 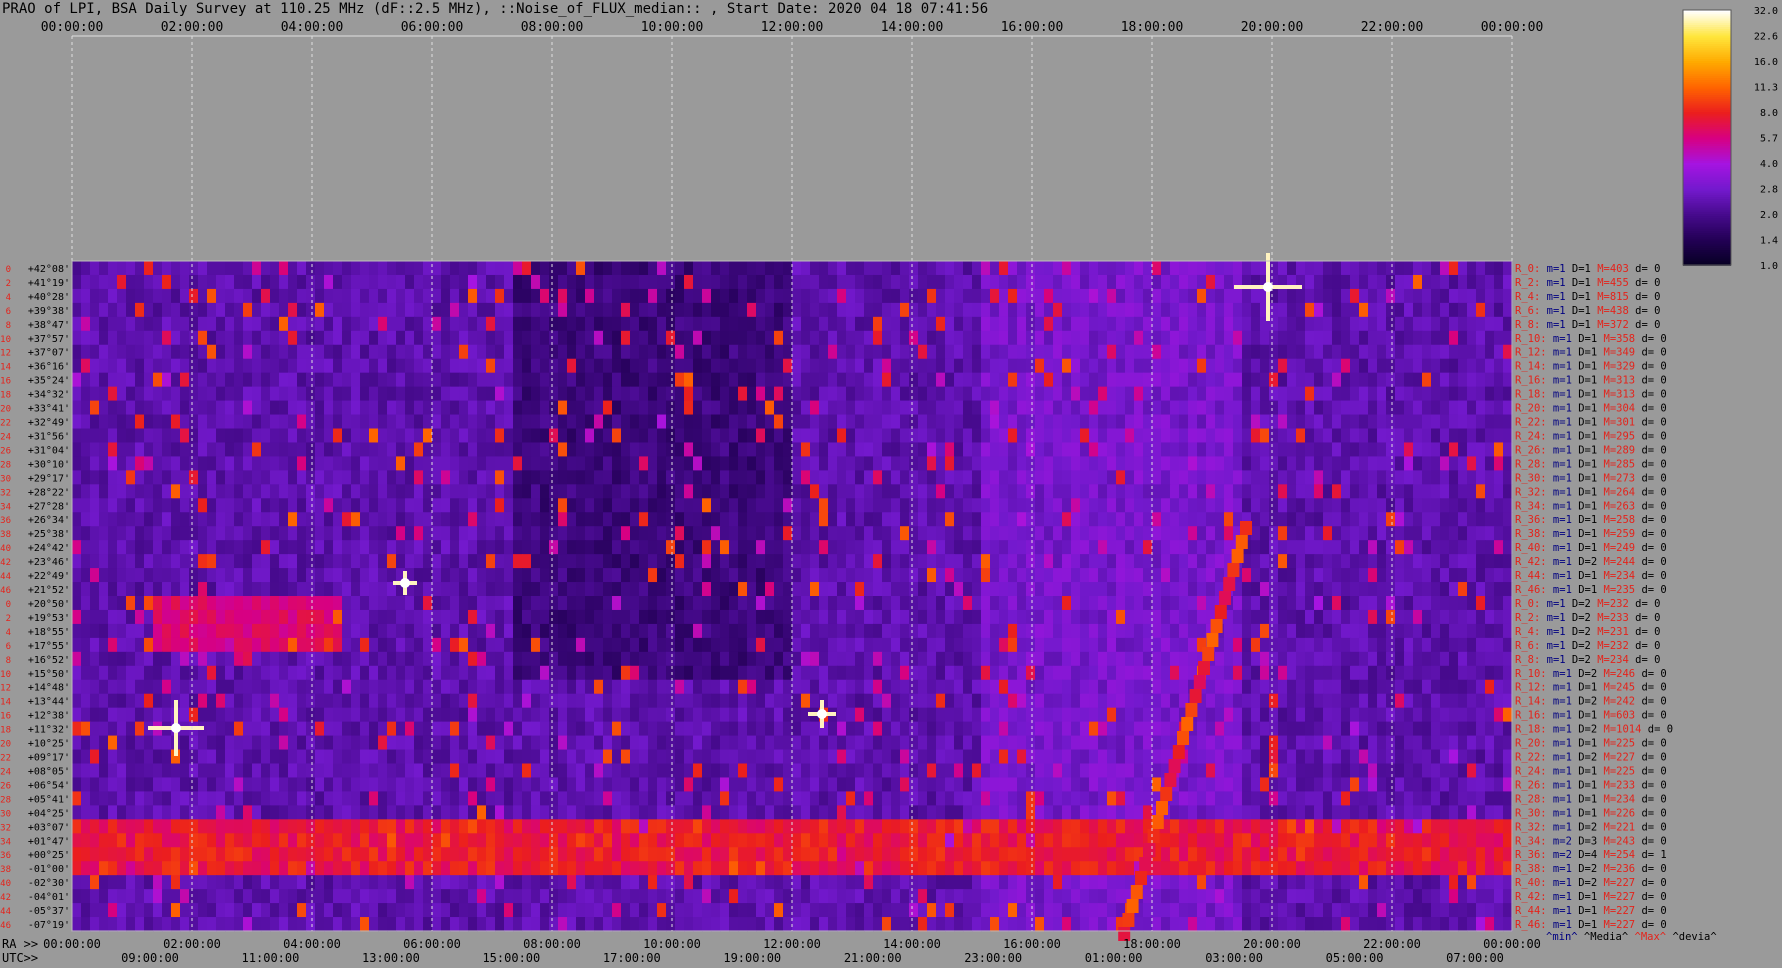 I want to click on declination-label: +27°28', so click(x=49, y=506).